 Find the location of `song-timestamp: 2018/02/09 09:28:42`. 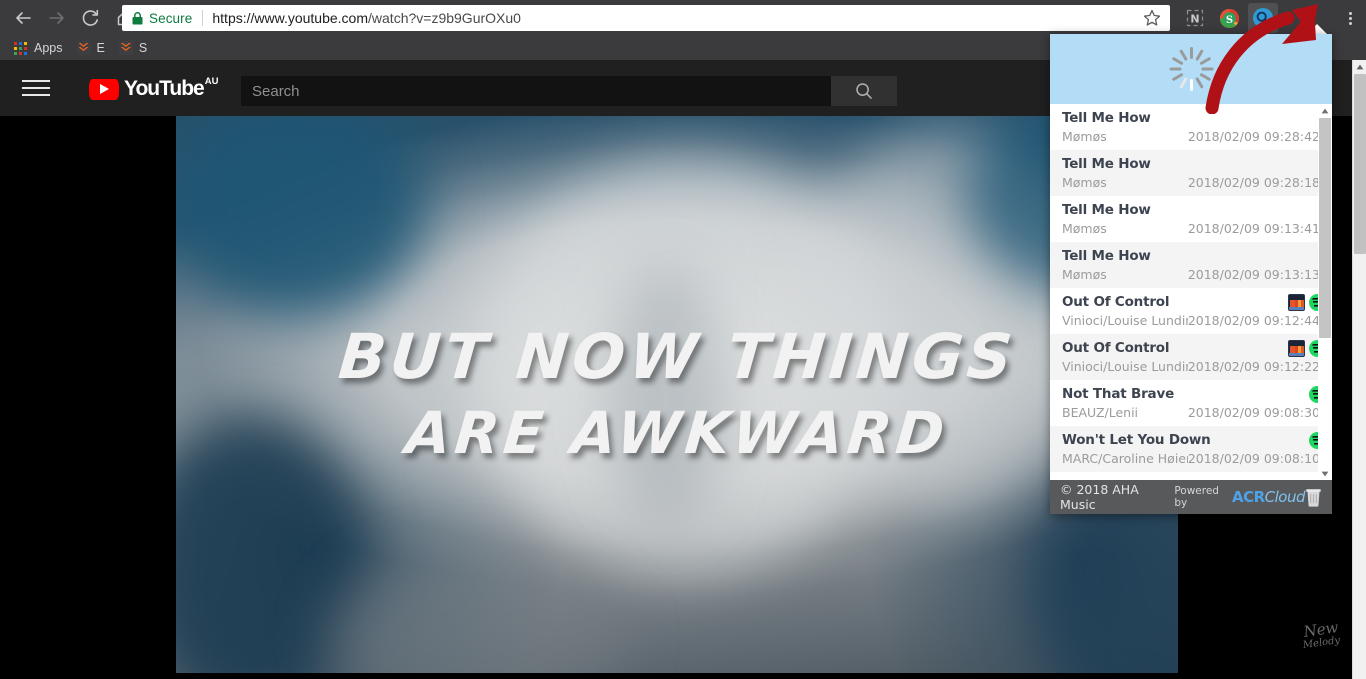

song-timestamp: 2018/02/09 09:28:42 is located at coordinates (1253, 136).